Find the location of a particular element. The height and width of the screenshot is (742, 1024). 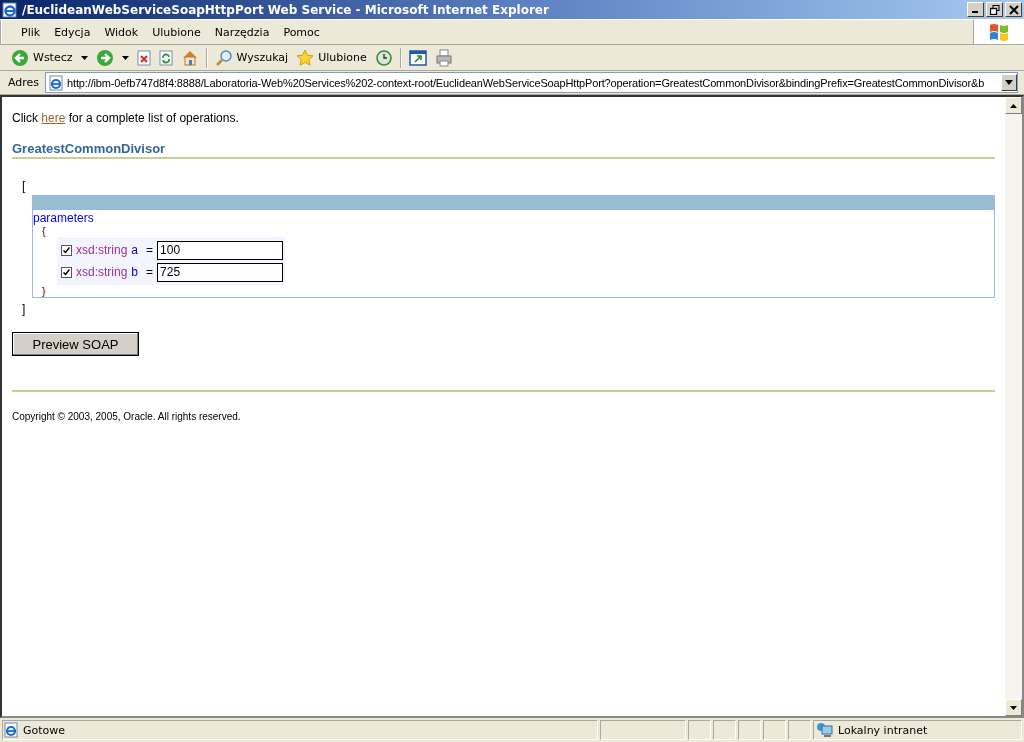

operation-heading: GreatestCommonDivisor is located at coordinates (503, 150).